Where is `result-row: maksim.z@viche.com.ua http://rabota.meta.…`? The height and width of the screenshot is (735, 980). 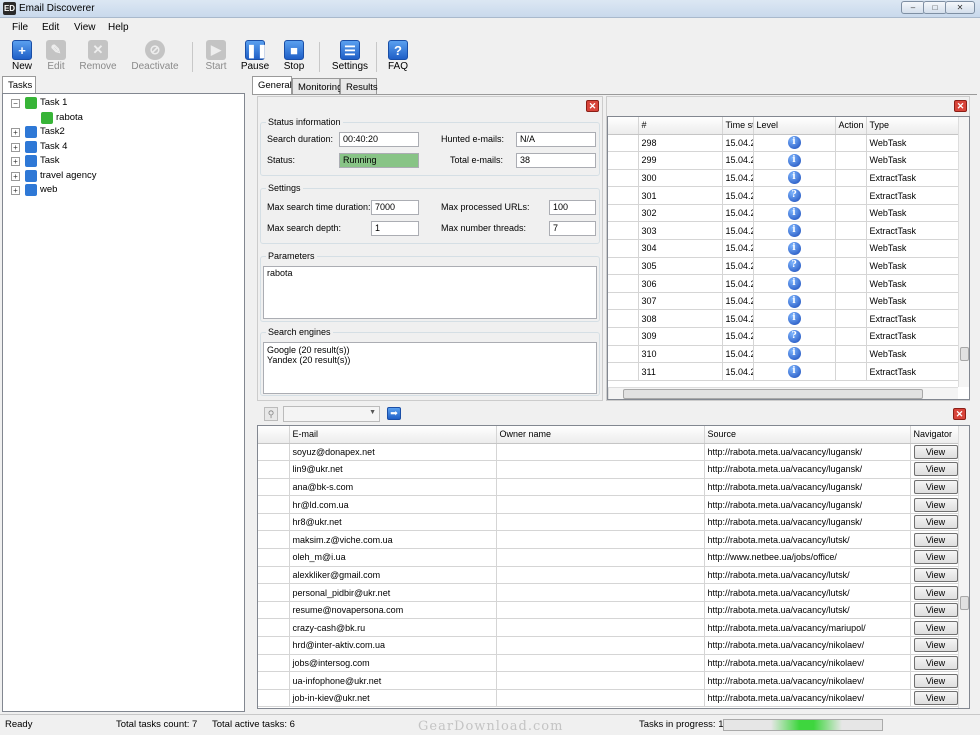
result-row: maksim.z@viche.com.ua http://rabota.meta.… is located at coordinates (608, 540).